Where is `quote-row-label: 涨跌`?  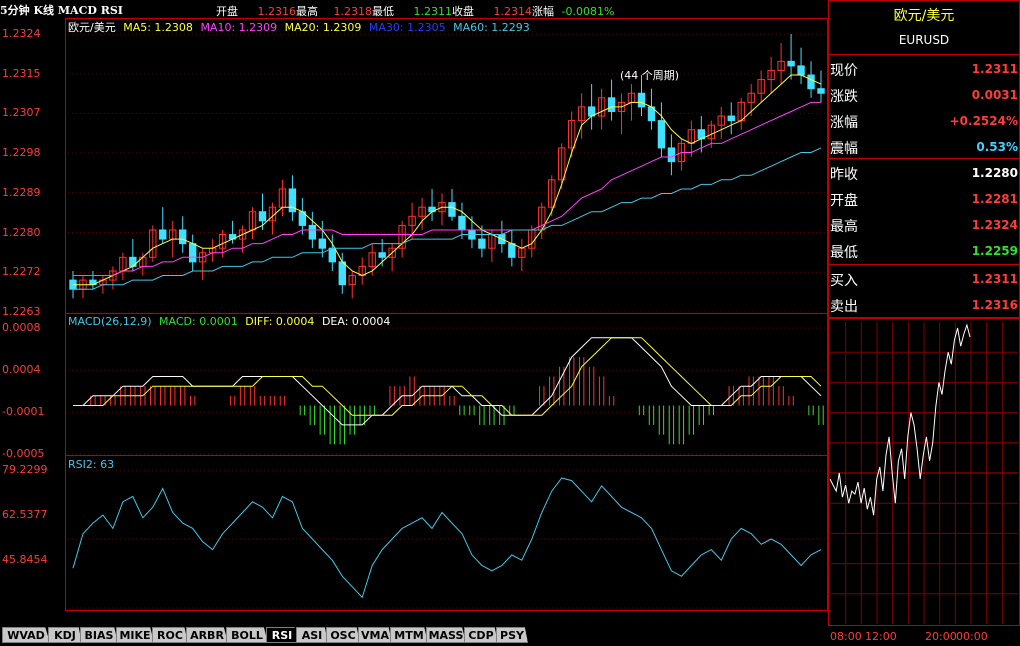
quote-row-label: 涨跌 is located at coordinates (844, 97).